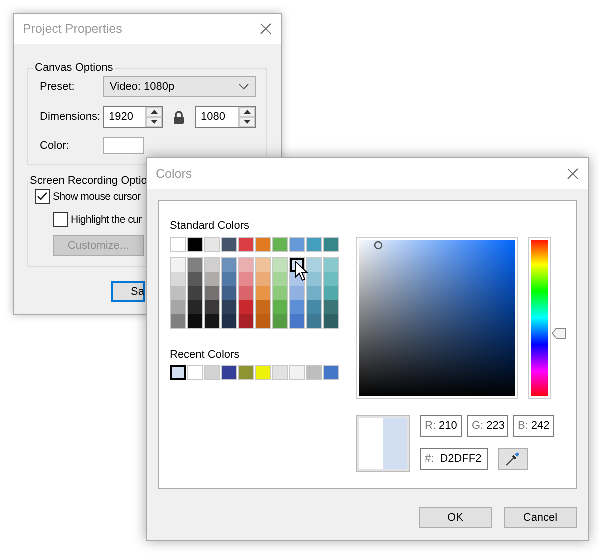 This screenshot has height=553, width=599. I want to click on picker-circle-icon, so click(378, 245).